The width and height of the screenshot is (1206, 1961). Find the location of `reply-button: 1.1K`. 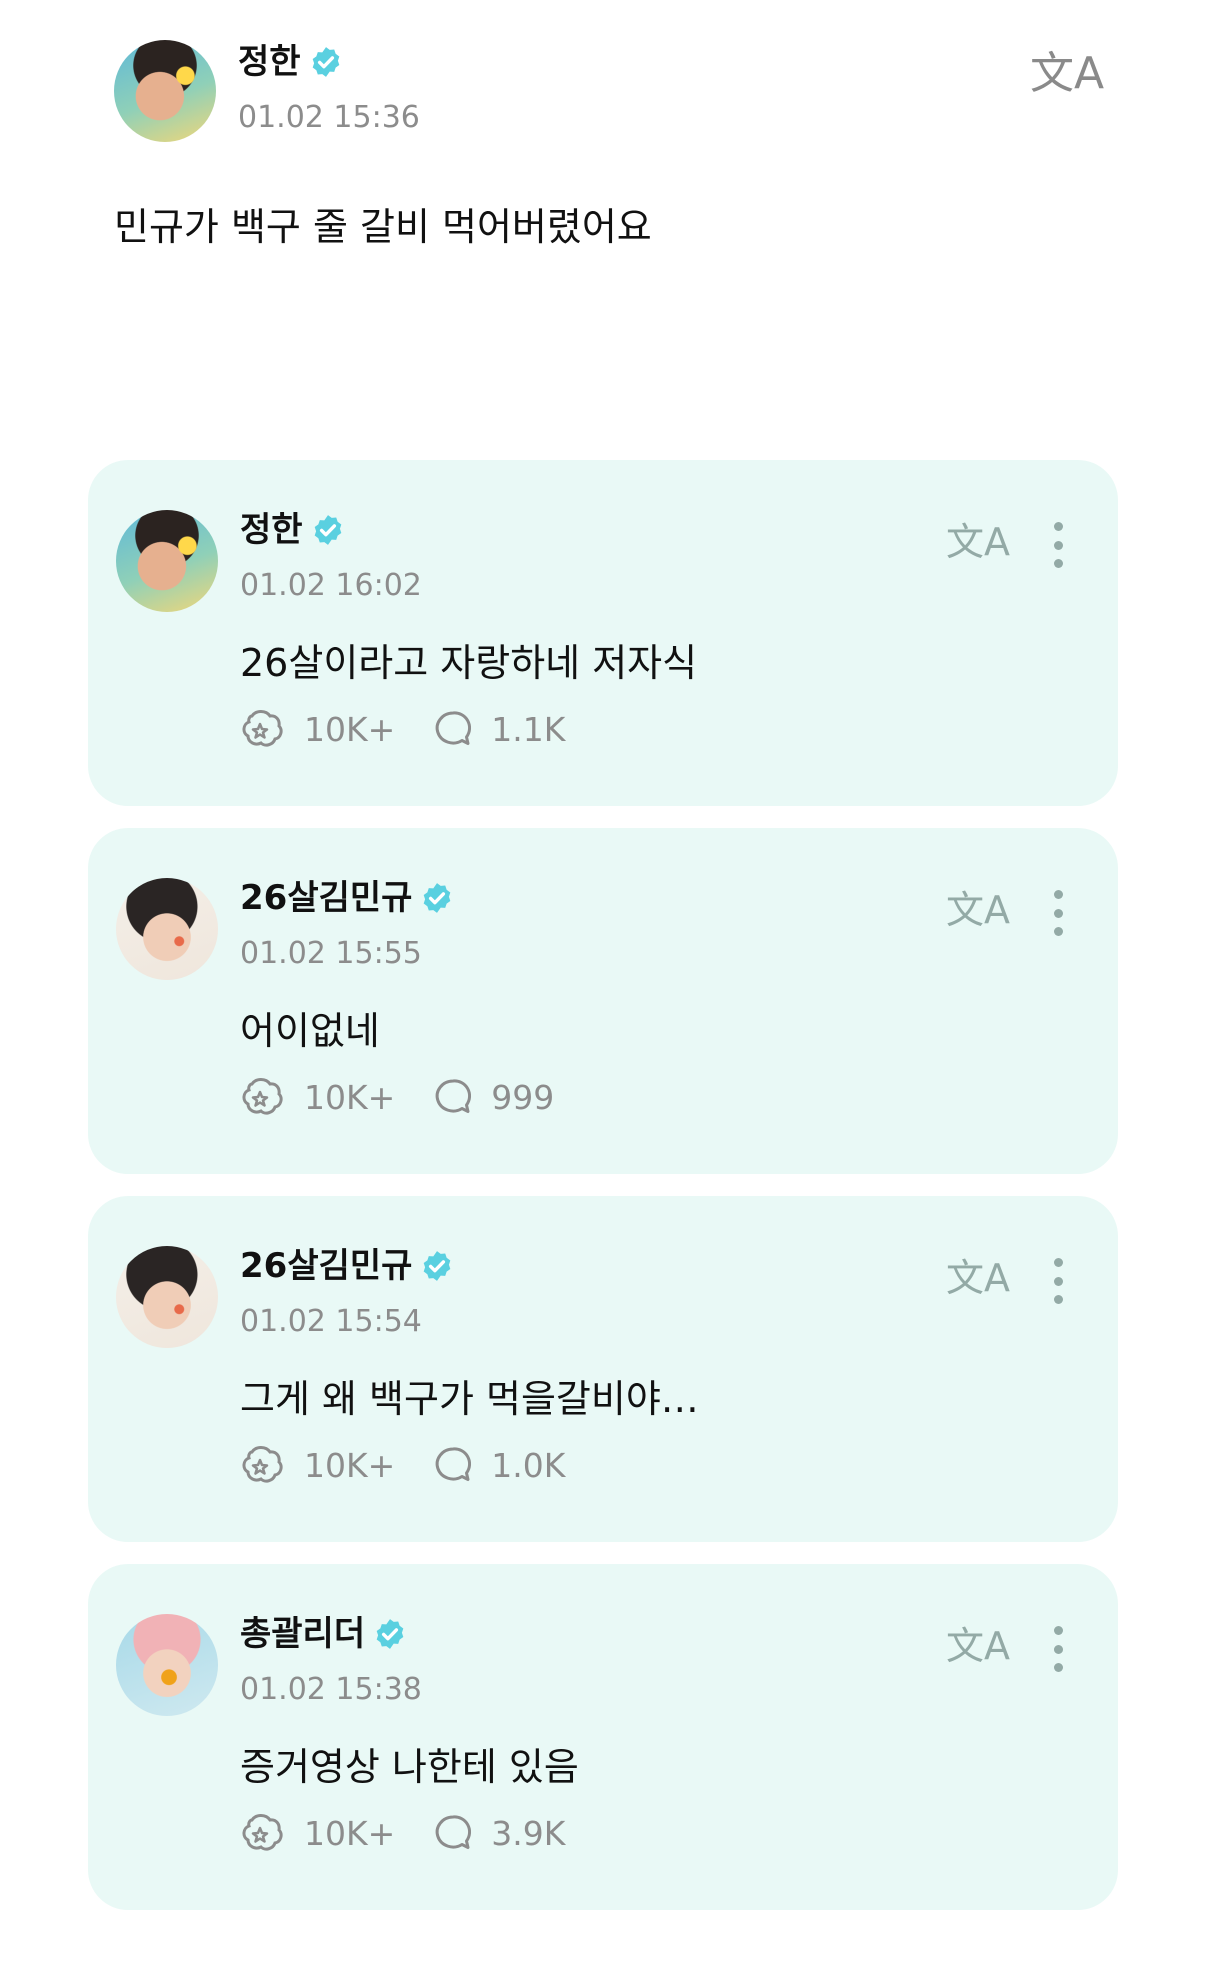

reply-button: 1.1K is located at coordinates (499, 729).